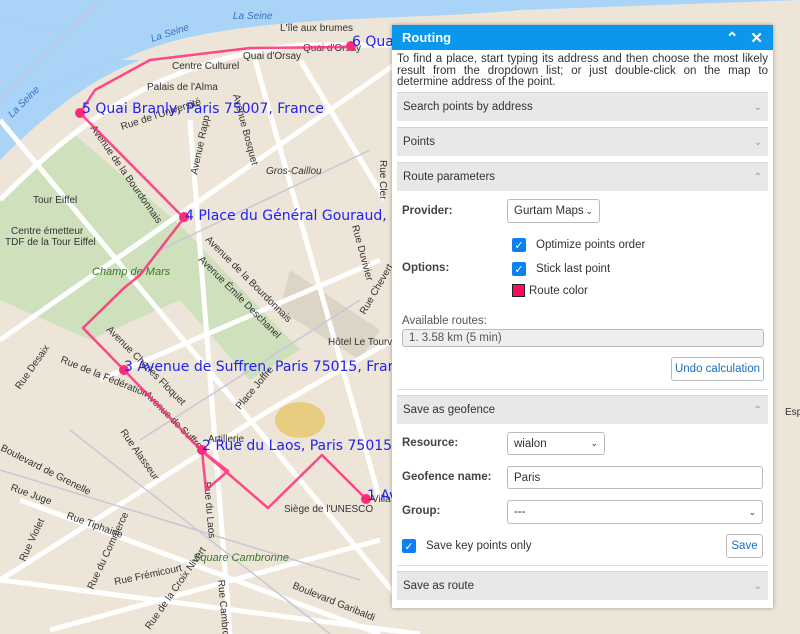 The height and width of the screenshot is (634, 800). I want to click on available-route-item: 1. 3.58 km (5 min), so click(583, 338).